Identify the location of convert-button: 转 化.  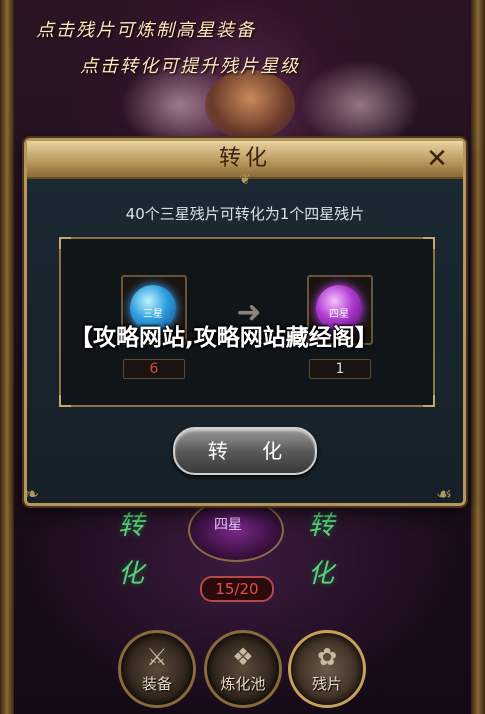
(245, 451).